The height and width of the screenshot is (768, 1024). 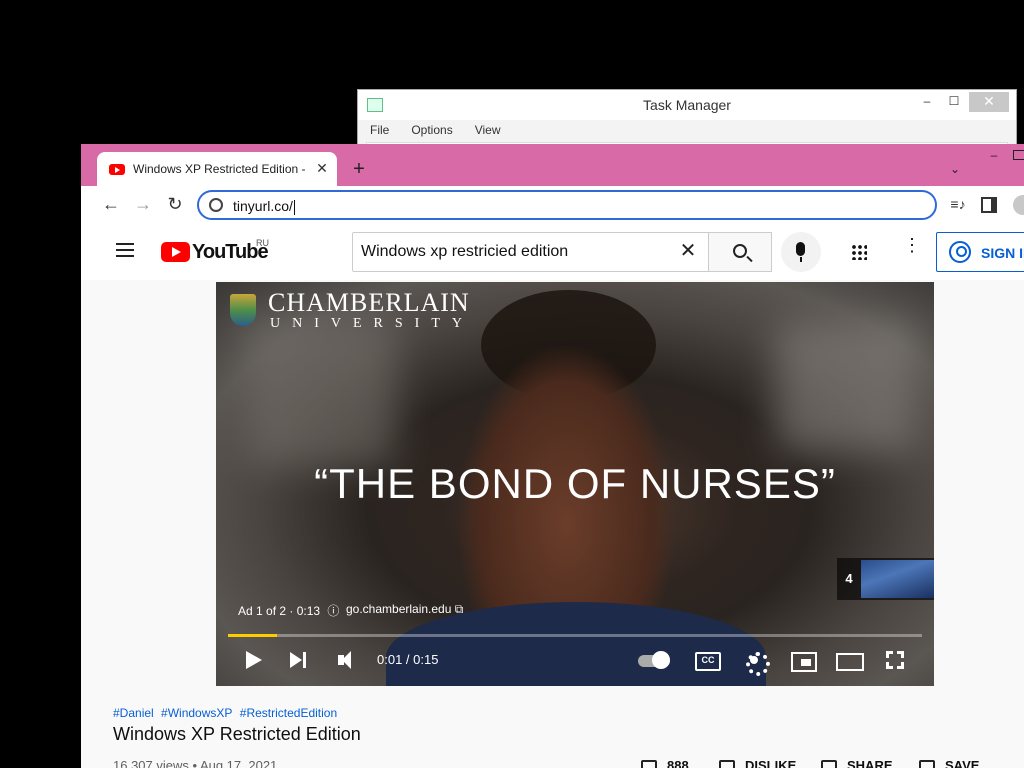 I want to click on ad-info-icon: ⓘ, so click(x=333, y=611).